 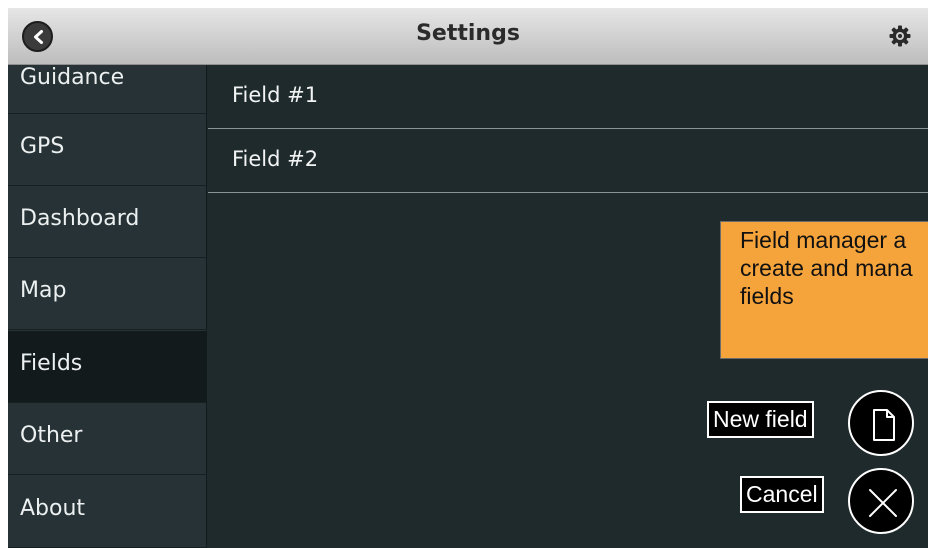 What do you see at coordinates (884, 425) in the screenshot?
I see `document-icon` at bounding box center [884, 425].